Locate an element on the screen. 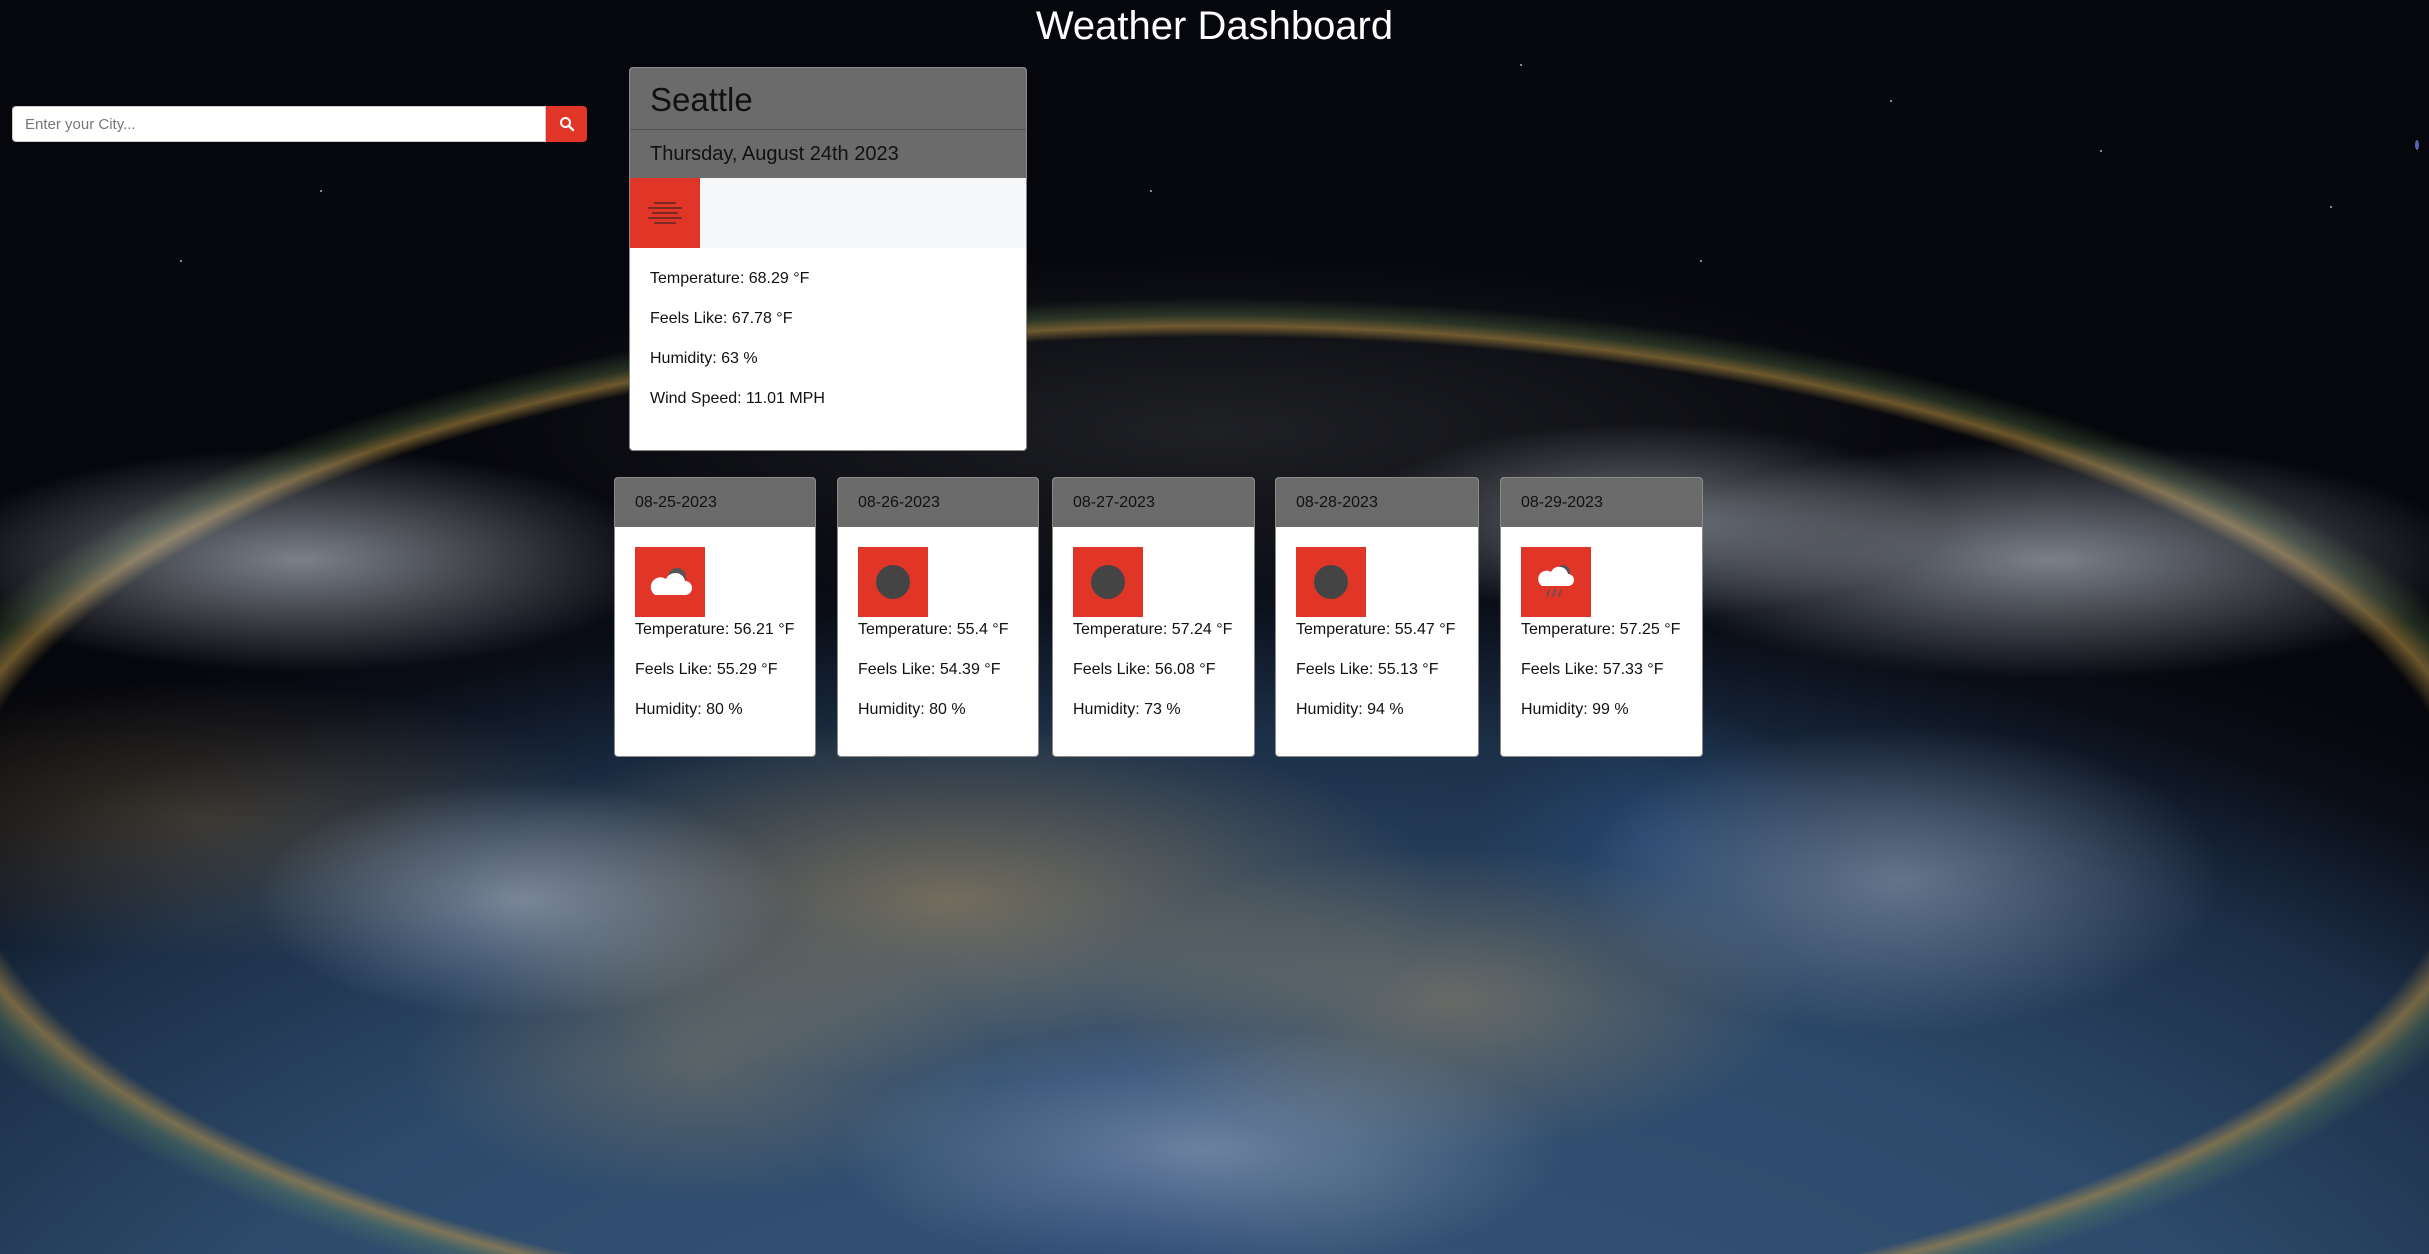 This screenshot has width=2429, height=1254. current-humidity: Humidity: 63 % is located at coordinates (704, 358).